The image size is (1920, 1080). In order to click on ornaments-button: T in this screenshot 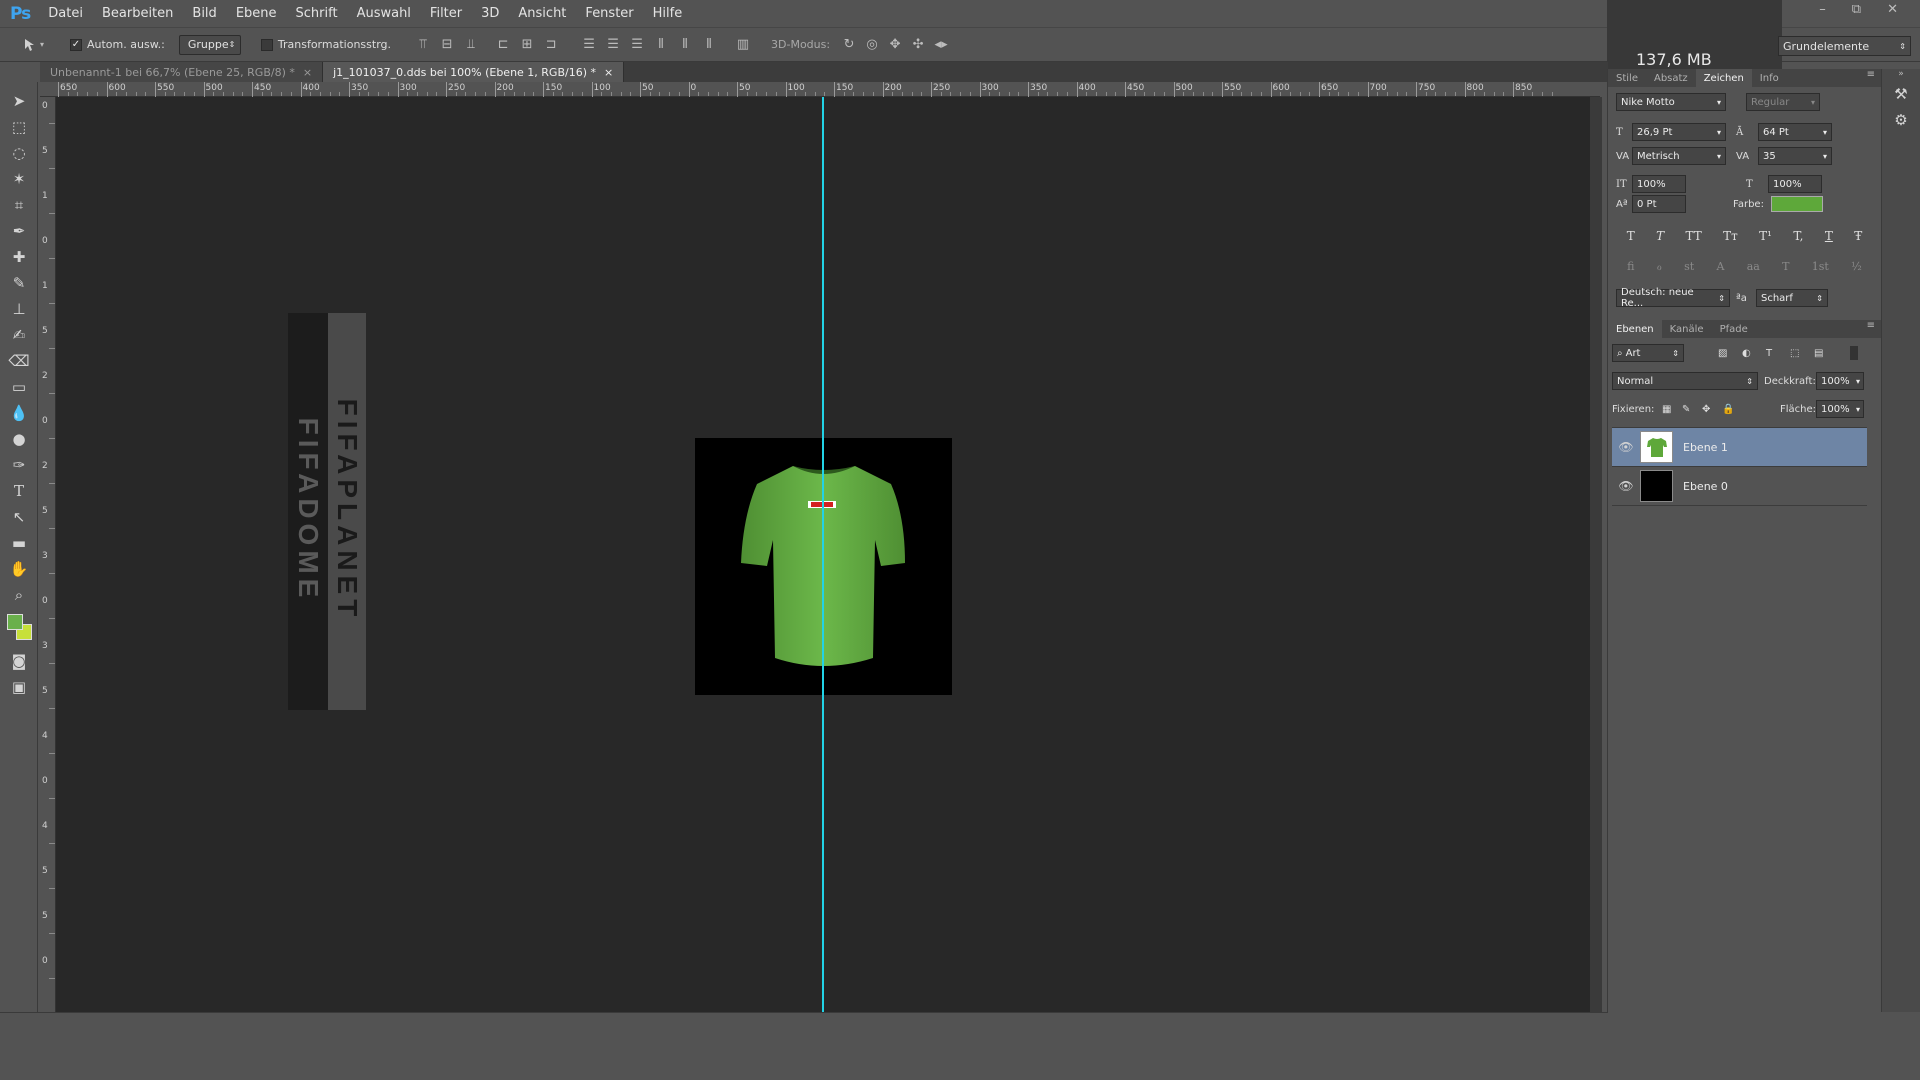, I will do `click(1785, 266)`.